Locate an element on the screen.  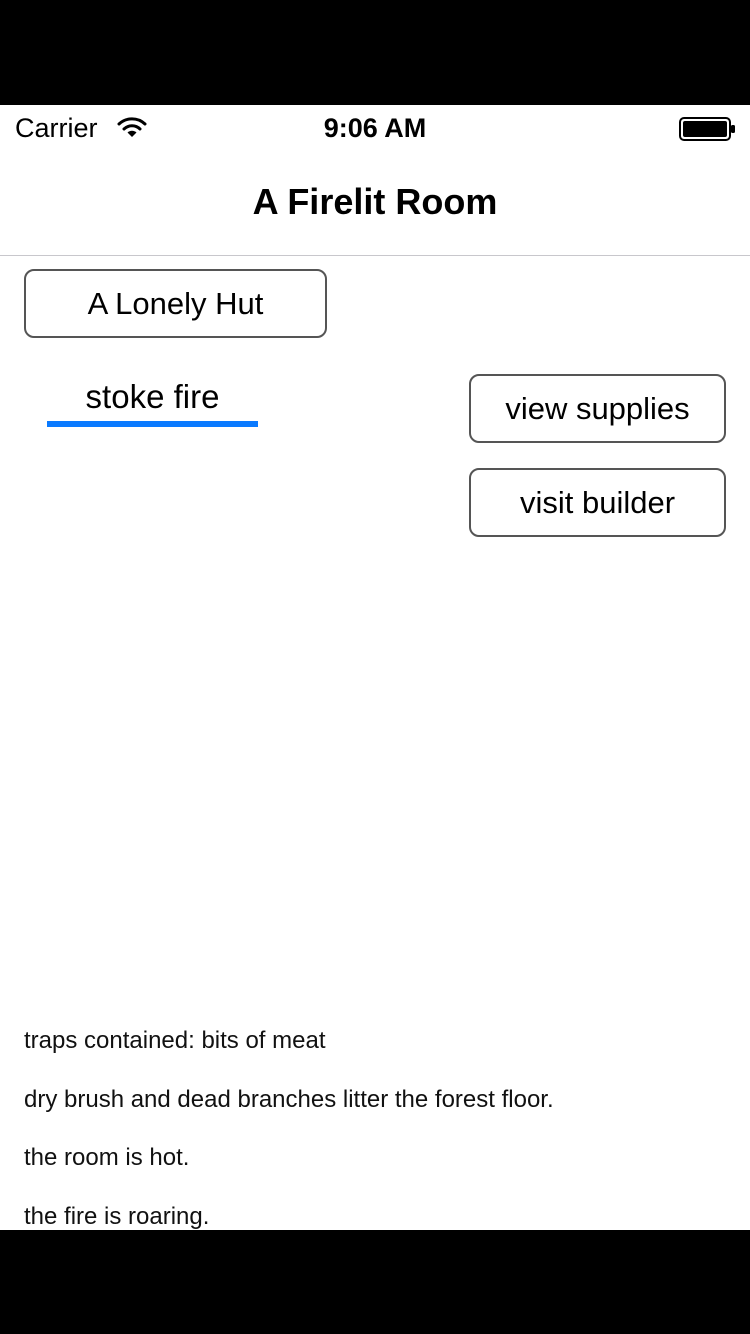
lonely-hut-button: A Lonely Hut is located at coordinates (175, 303).